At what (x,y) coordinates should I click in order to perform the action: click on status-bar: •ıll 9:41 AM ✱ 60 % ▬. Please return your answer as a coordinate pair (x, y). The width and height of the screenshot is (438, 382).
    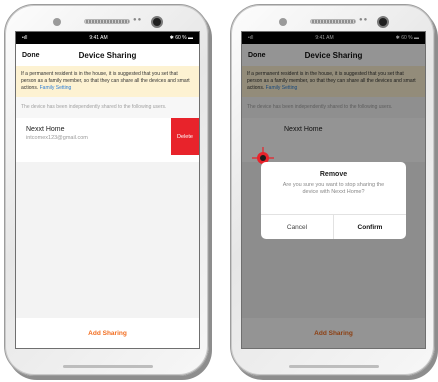
    Looking at the image, I should click on (107, 38).